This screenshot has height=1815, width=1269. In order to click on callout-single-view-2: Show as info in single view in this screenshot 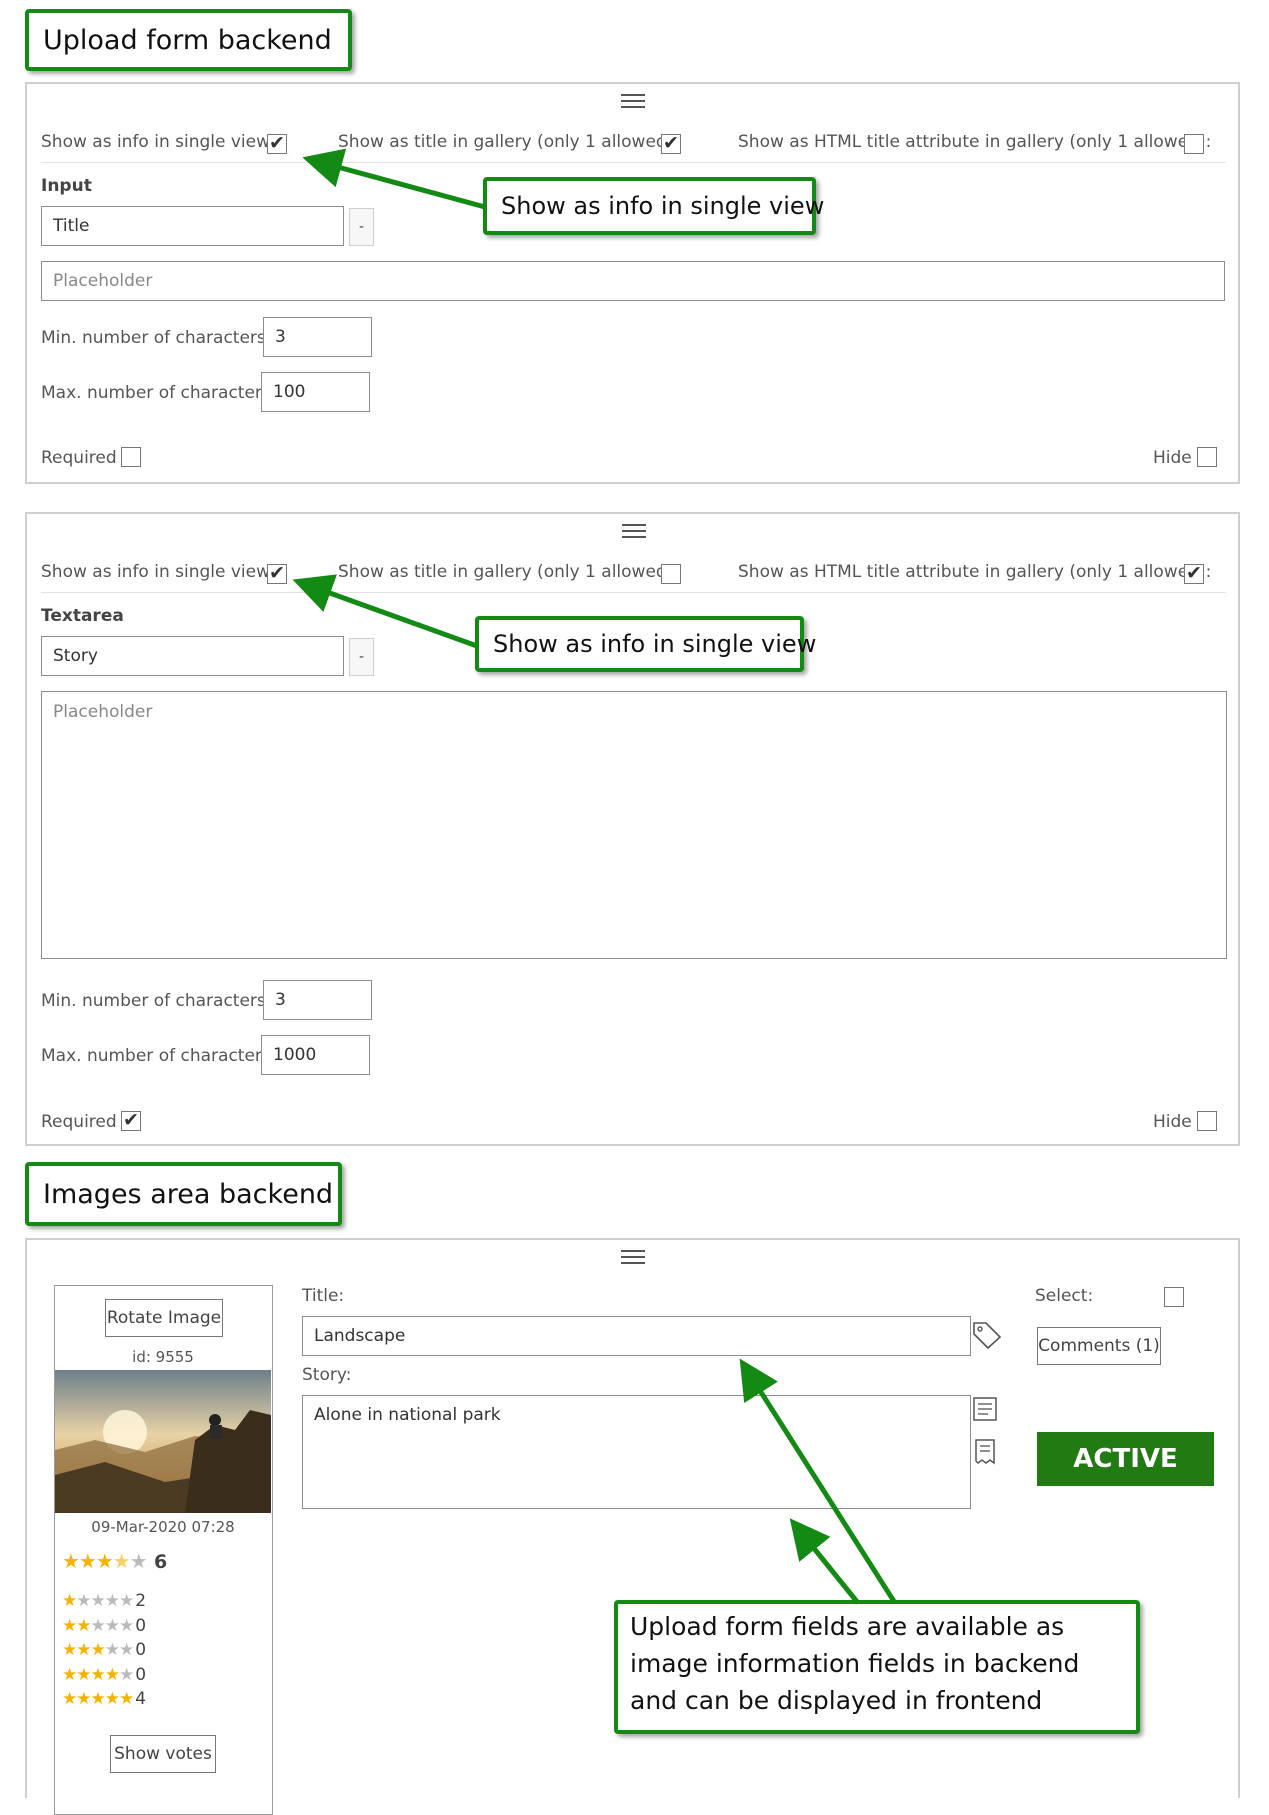, I will do `click(645, 644)`.